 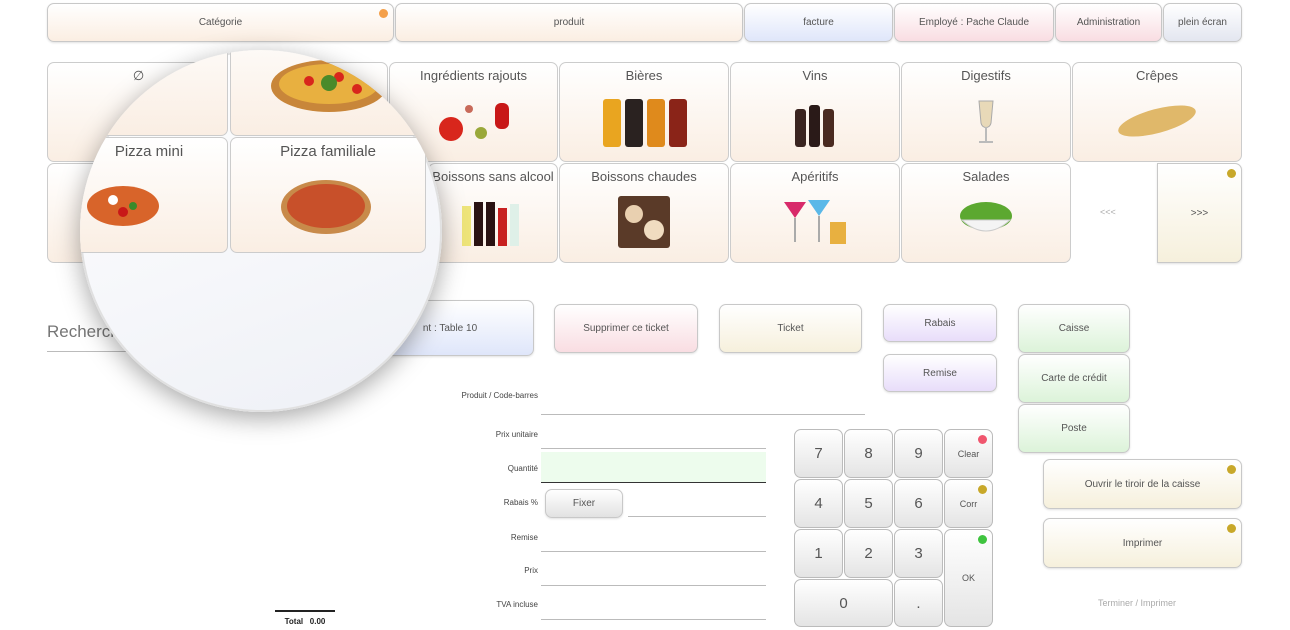 I want to click on key-4: 4, so click(x=818, y=503).